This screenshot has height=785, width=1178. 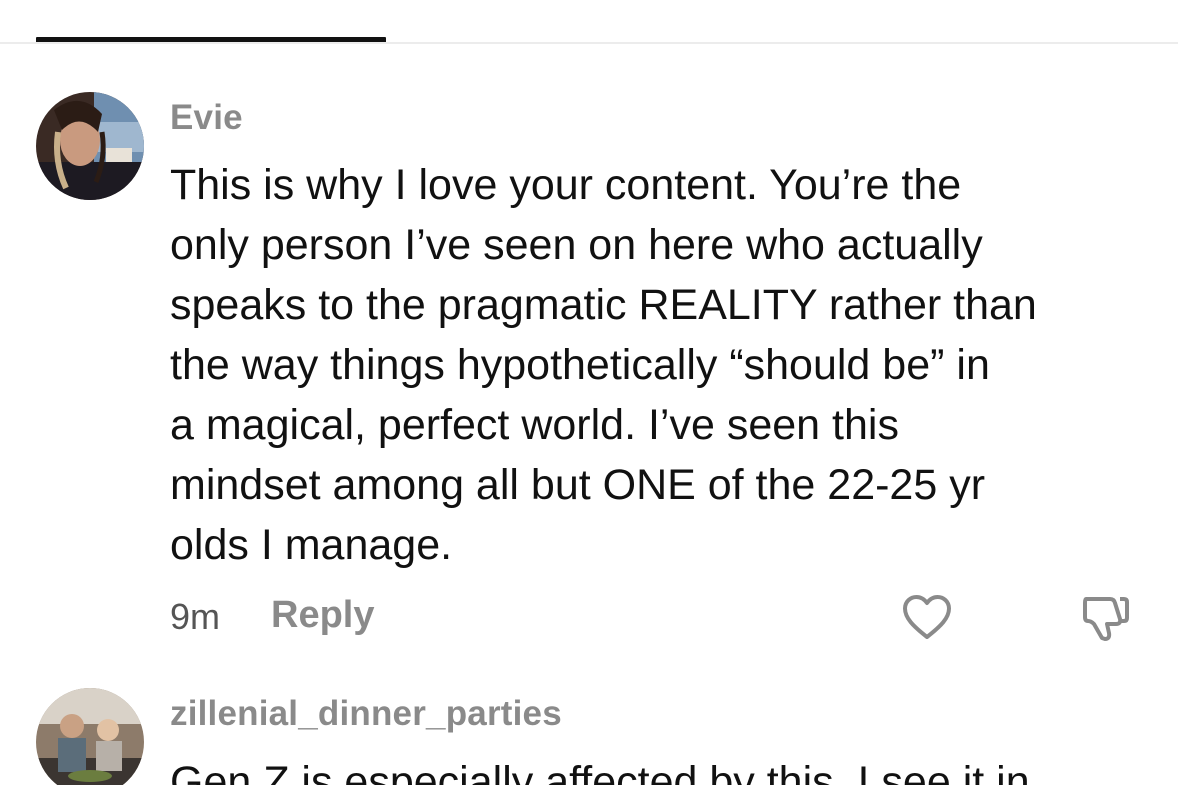 What do you see at coordinates (322, 615) in the screenshot?
I see `reply-button: Reply` at bounding box center [322, 615].